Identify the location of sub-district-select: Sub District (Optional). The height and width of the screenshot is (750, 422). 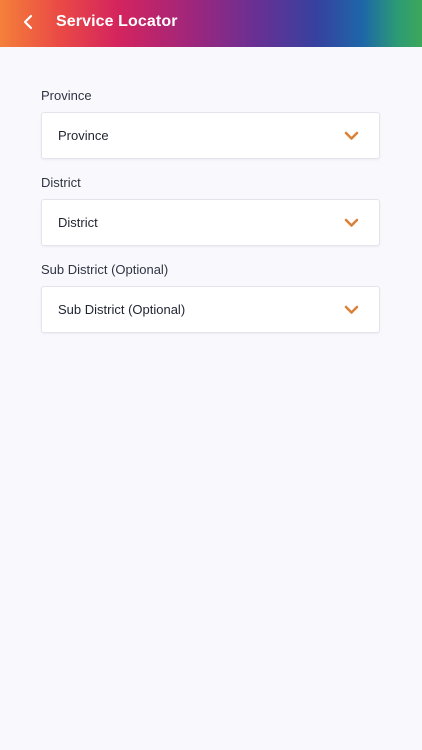
(210, 309).